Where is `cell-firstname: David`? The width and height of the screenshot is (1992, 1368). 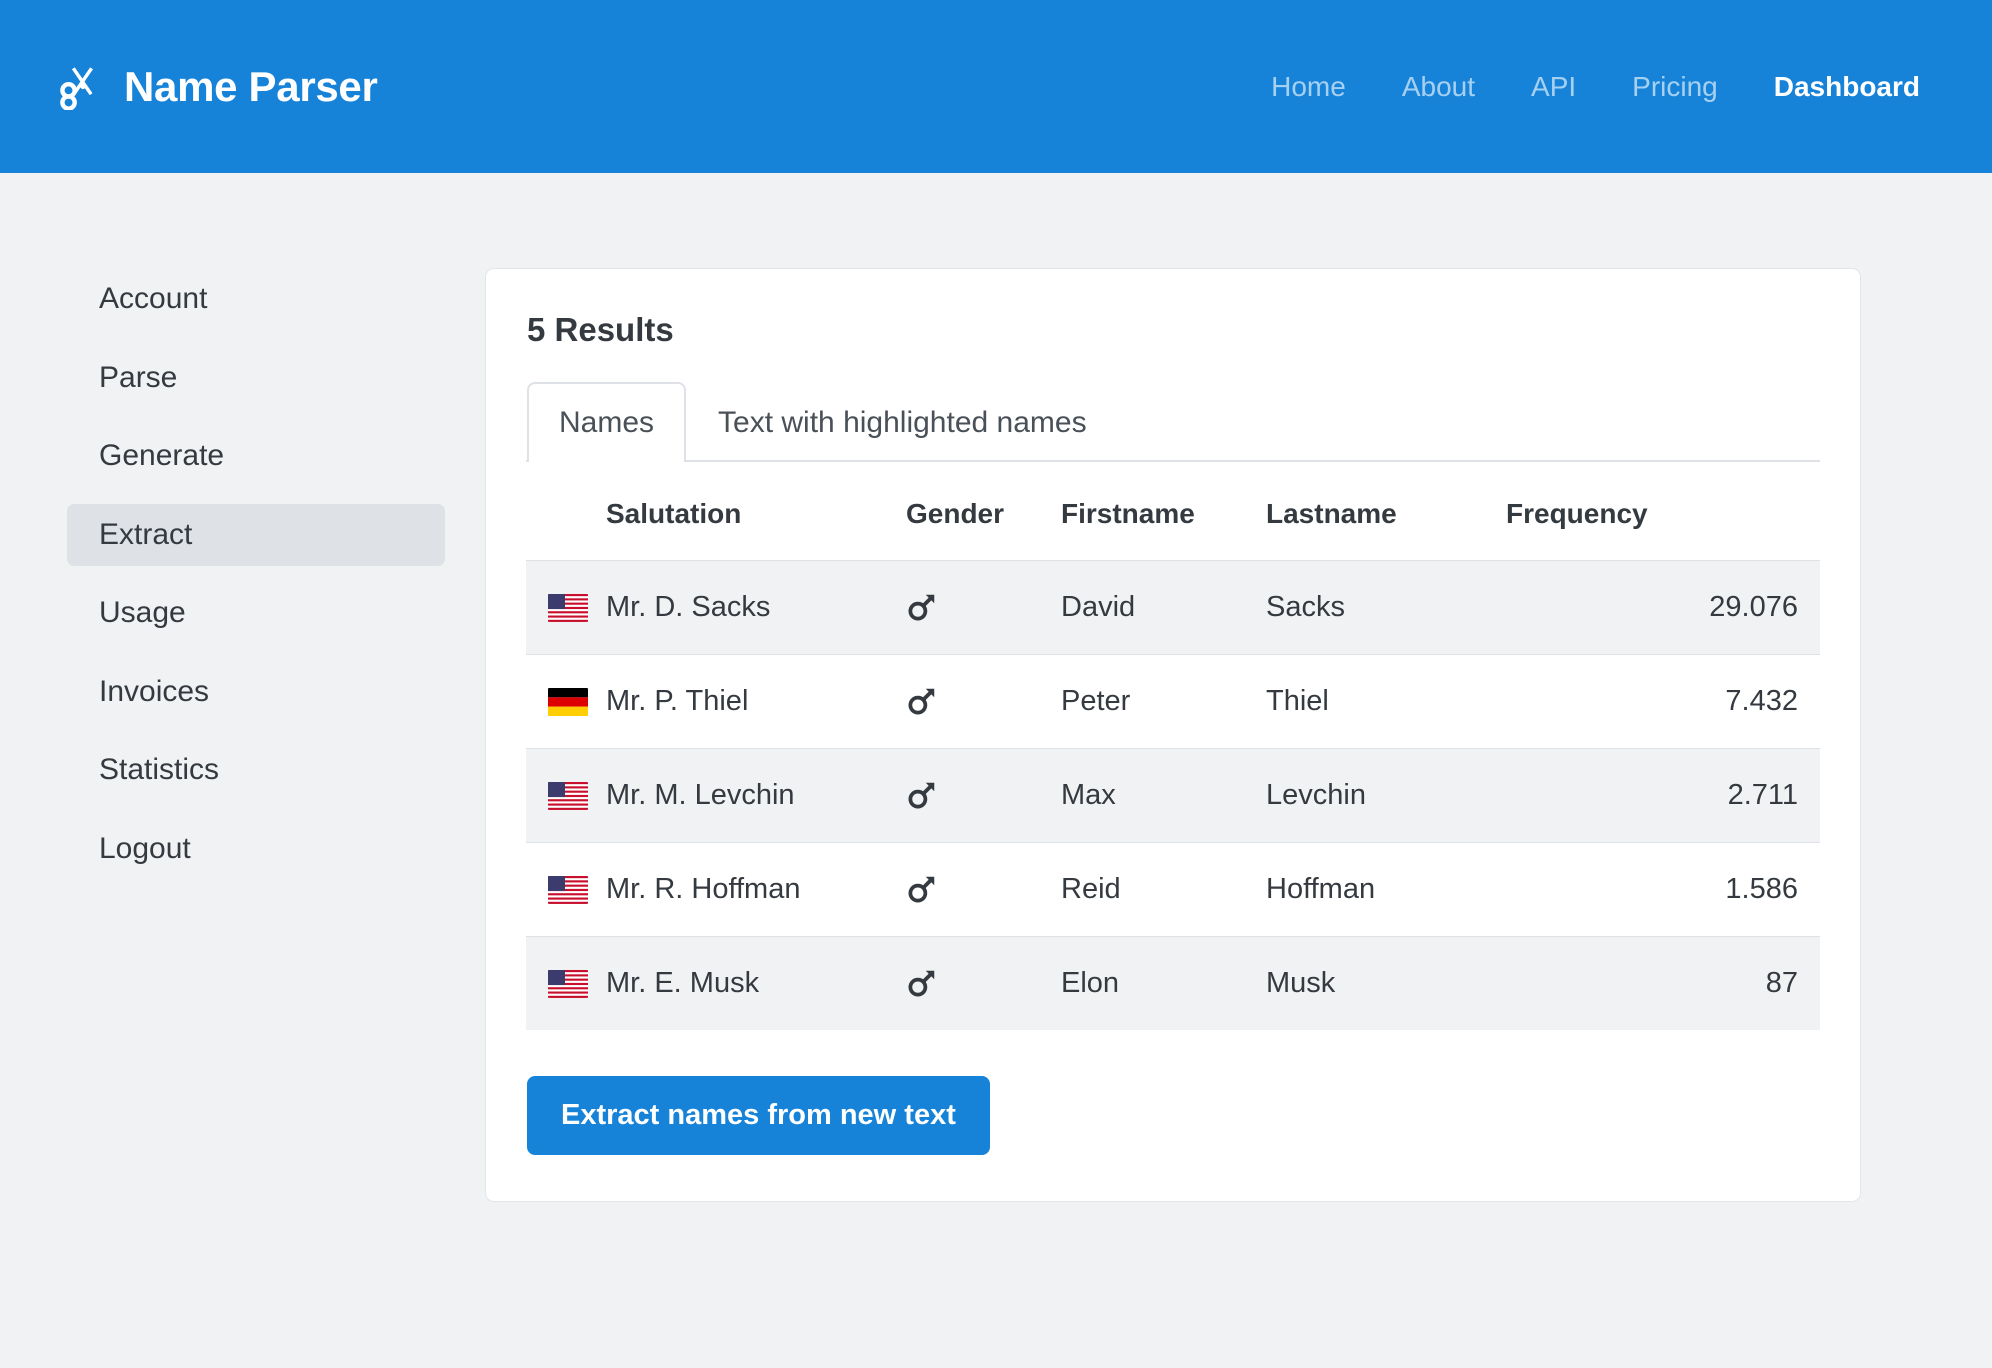 cell-firstname: David is located at coordinates (1145, 607).